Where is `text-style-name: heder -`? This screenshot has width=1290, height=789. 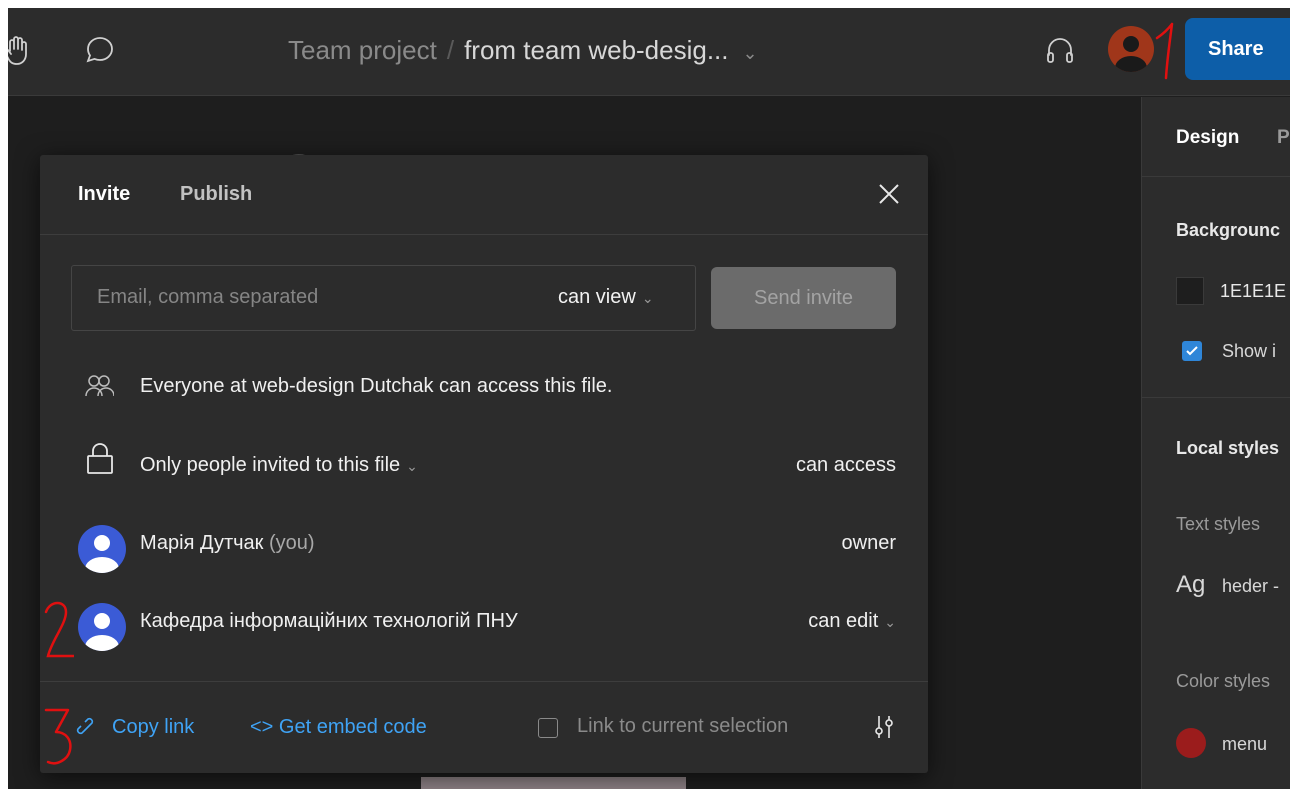
text-style-name: heder - is located at coordinates (1250, 586).